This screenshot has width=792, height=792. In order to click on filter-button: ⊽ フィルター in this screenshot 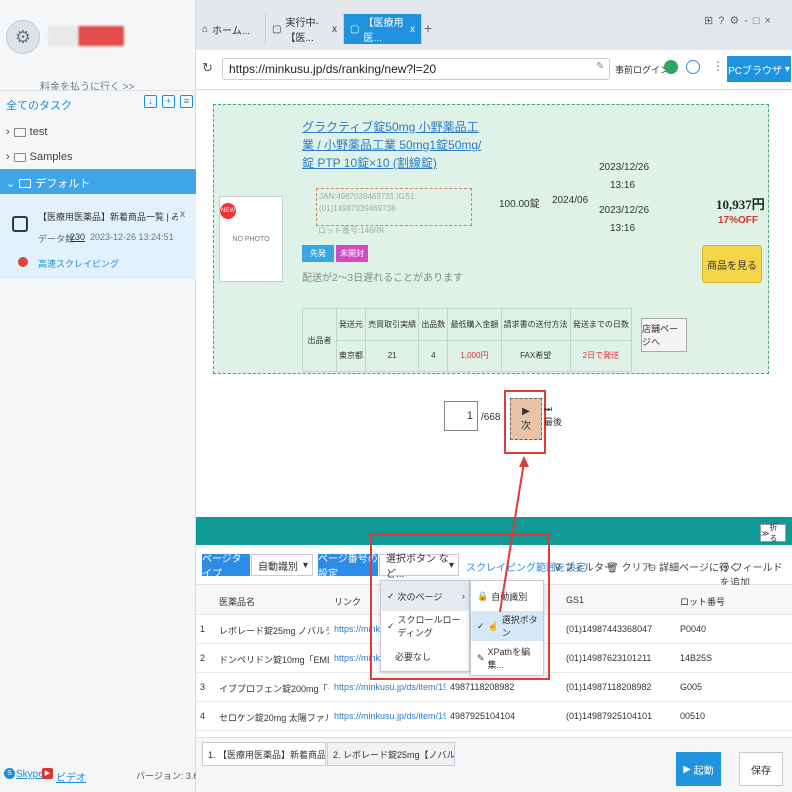, I will do `click(584, 566)`.